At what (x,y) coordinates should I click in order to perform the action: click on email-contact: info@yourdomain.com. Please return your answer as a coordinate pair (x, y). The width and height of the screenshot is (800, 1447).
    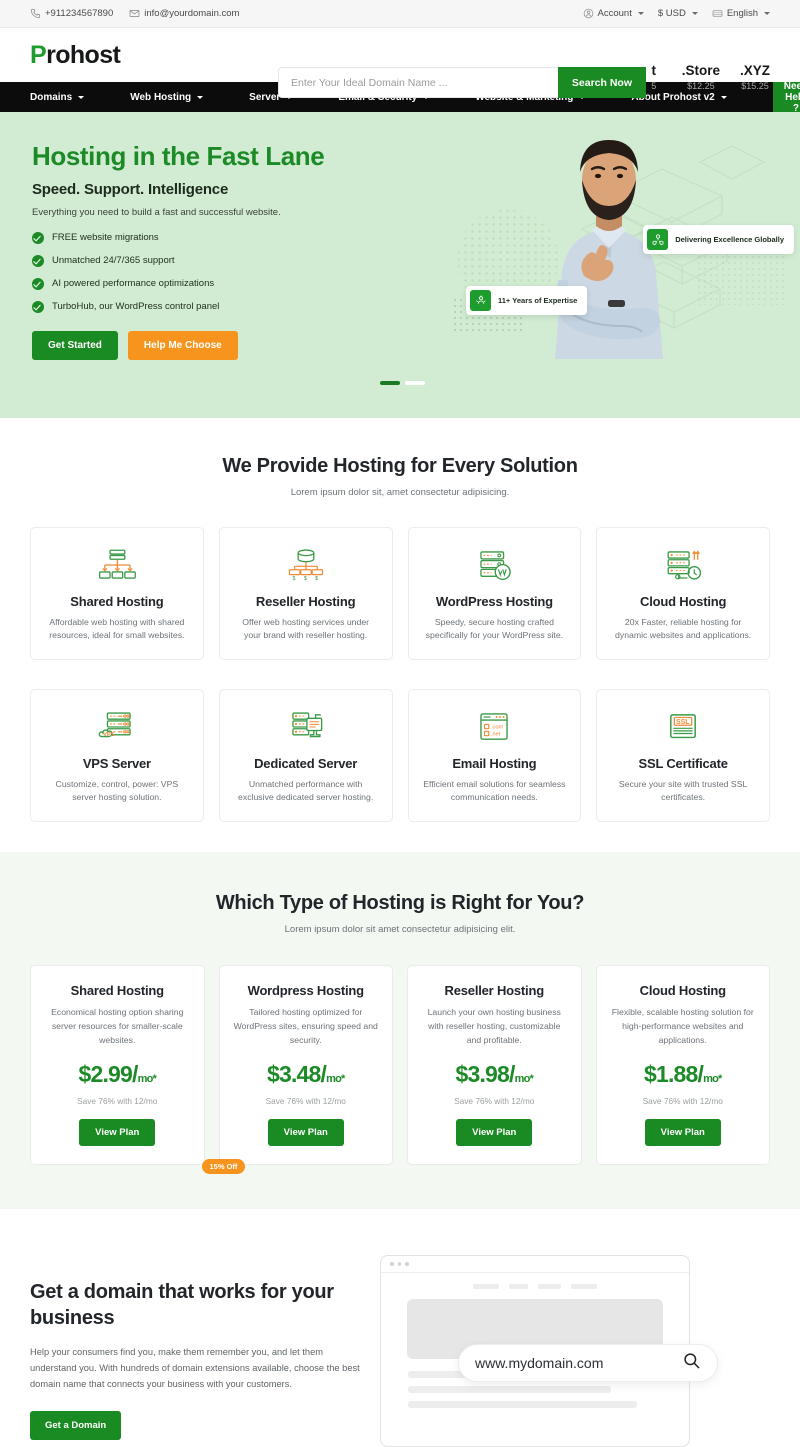
    Looking at the image, I should click on (184, 13).